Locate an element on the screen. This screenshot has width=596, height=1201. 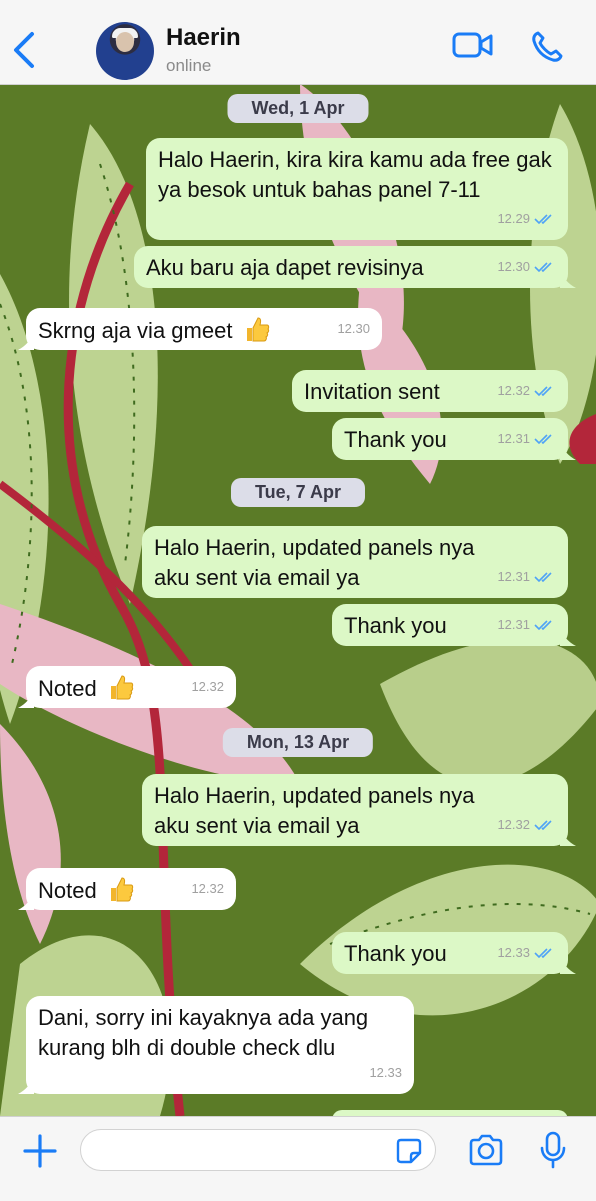
message-text: Aku baru aja dapet revisinya is located at coordinates (285, 267).